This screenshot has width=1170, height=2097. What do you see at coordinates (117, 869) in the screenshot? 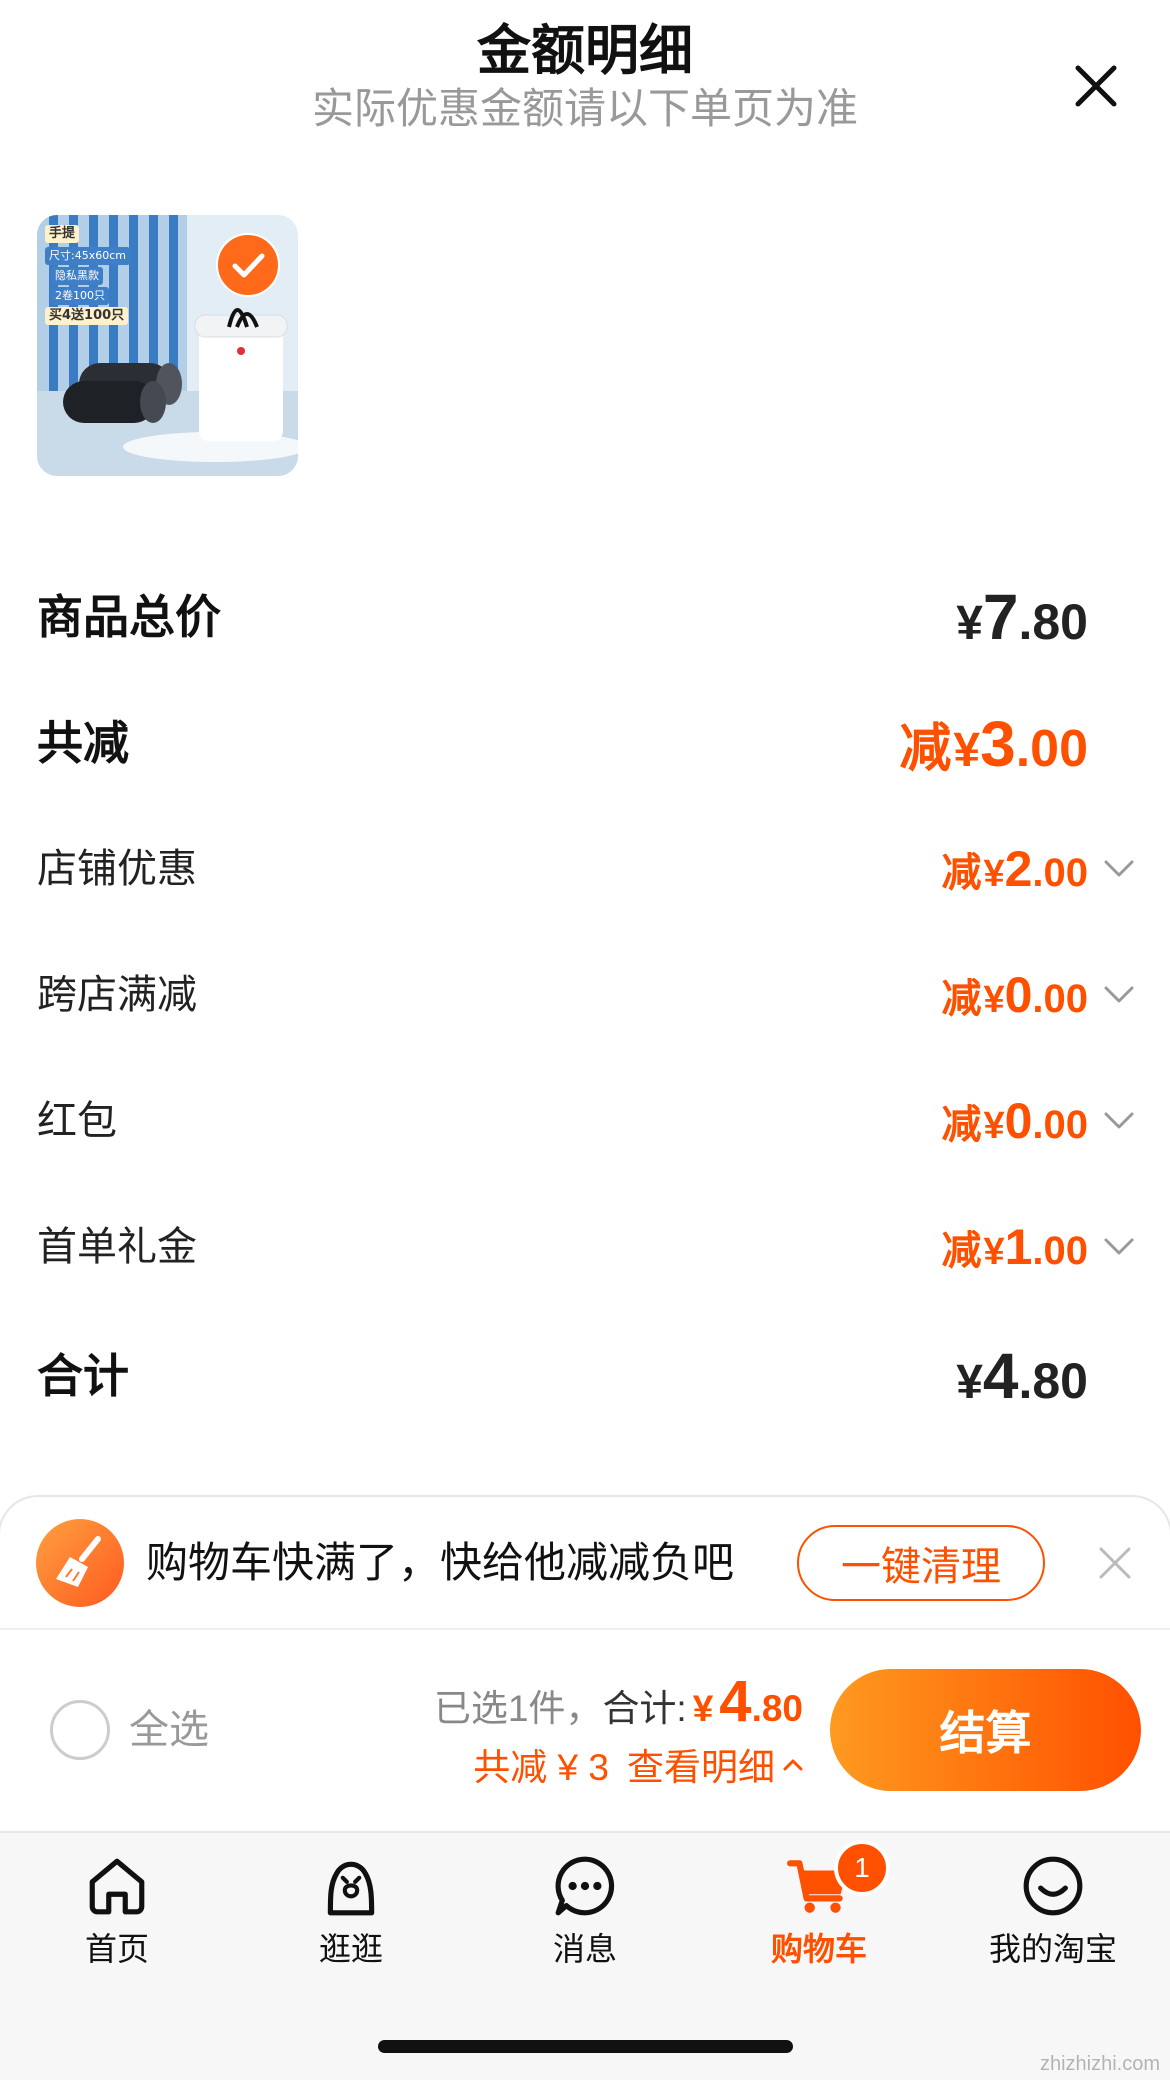
I see `discount-label: 店铺优惠` at bounding box center [117, 869].